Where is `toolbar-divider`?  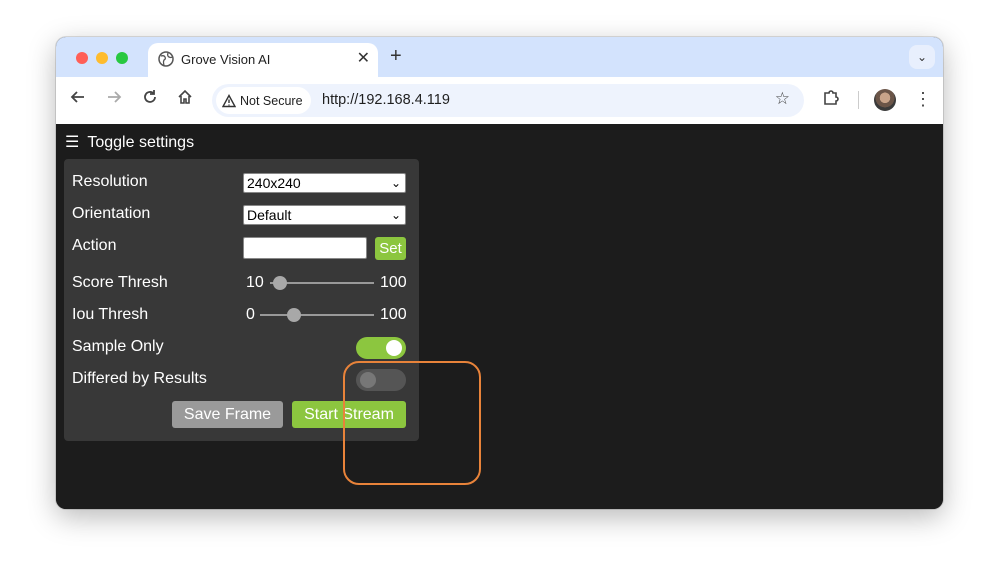
toolbar-divider is located at coordinates (858, 100).